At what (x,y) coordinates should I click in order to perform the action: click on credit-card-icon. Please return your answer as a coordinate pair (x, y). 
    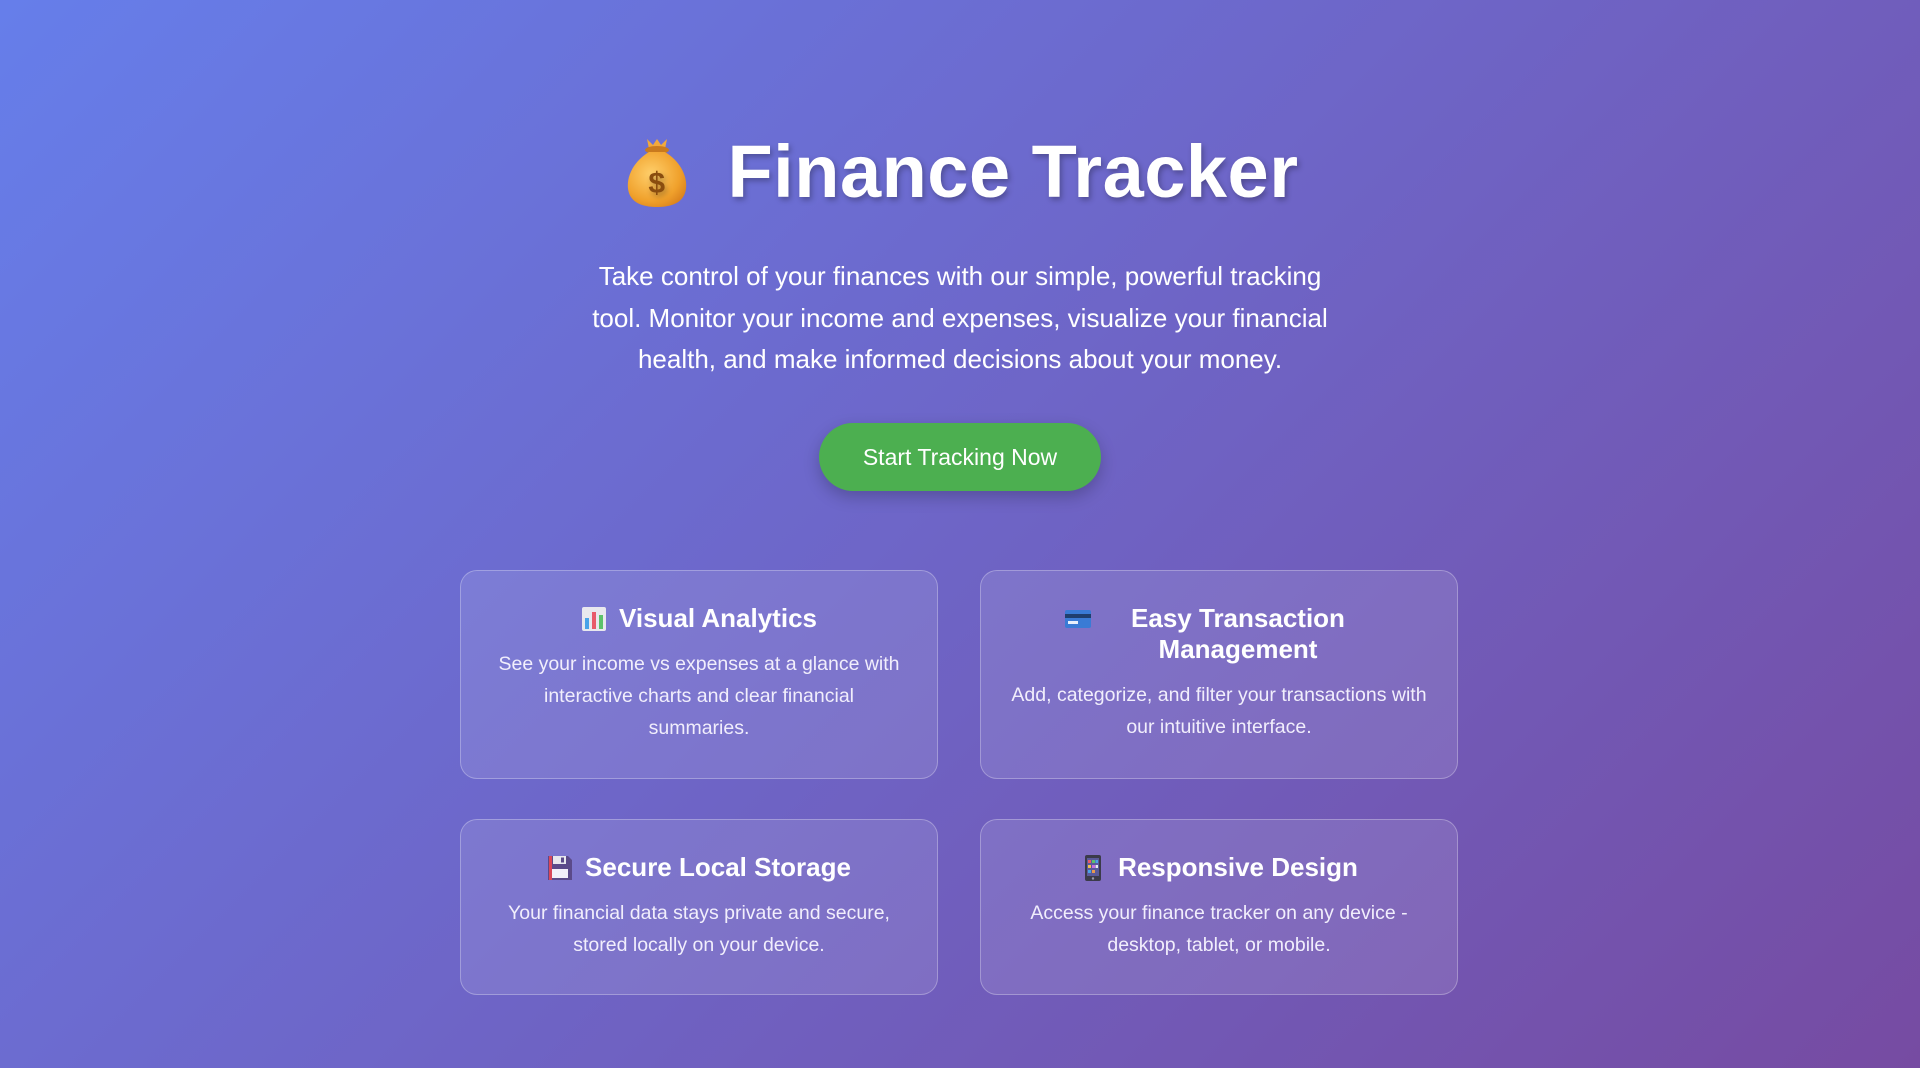
    Looking at the image, I should click on (1078, 619).